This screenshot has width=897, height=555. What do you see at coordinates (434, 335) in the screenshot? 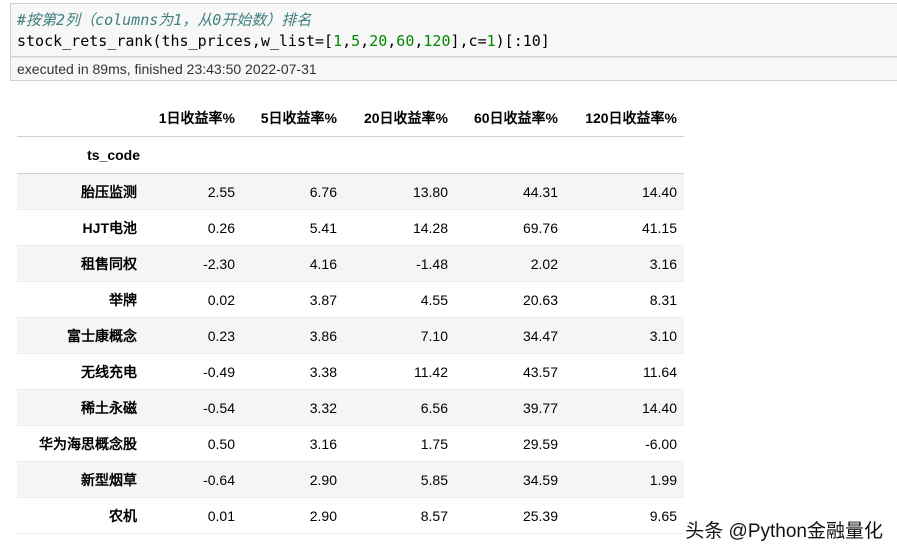
I see `table-cell: 7.10` at bounding box center [434, 335].